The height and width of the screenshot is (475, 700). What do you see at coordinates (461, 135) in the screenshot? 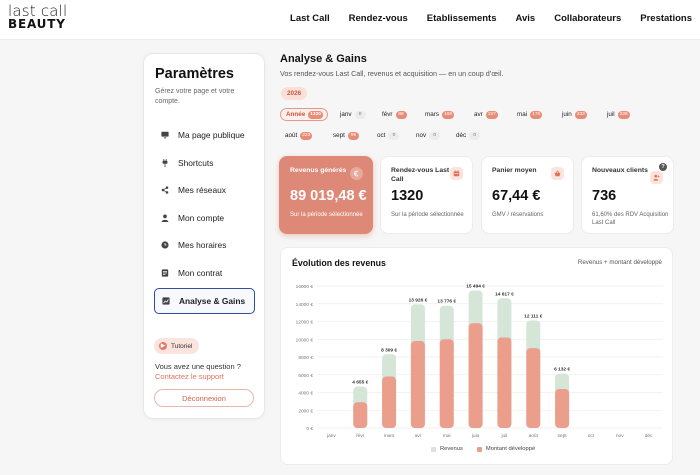
I see `period-label: déc` at bounding box center [461, 135].